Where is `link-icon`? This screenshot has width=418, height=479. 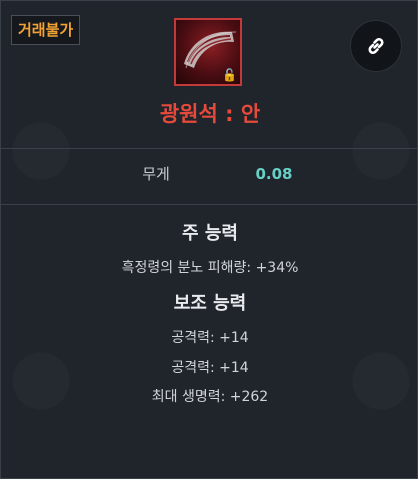 link-icon is located at coordinates (376, 46).